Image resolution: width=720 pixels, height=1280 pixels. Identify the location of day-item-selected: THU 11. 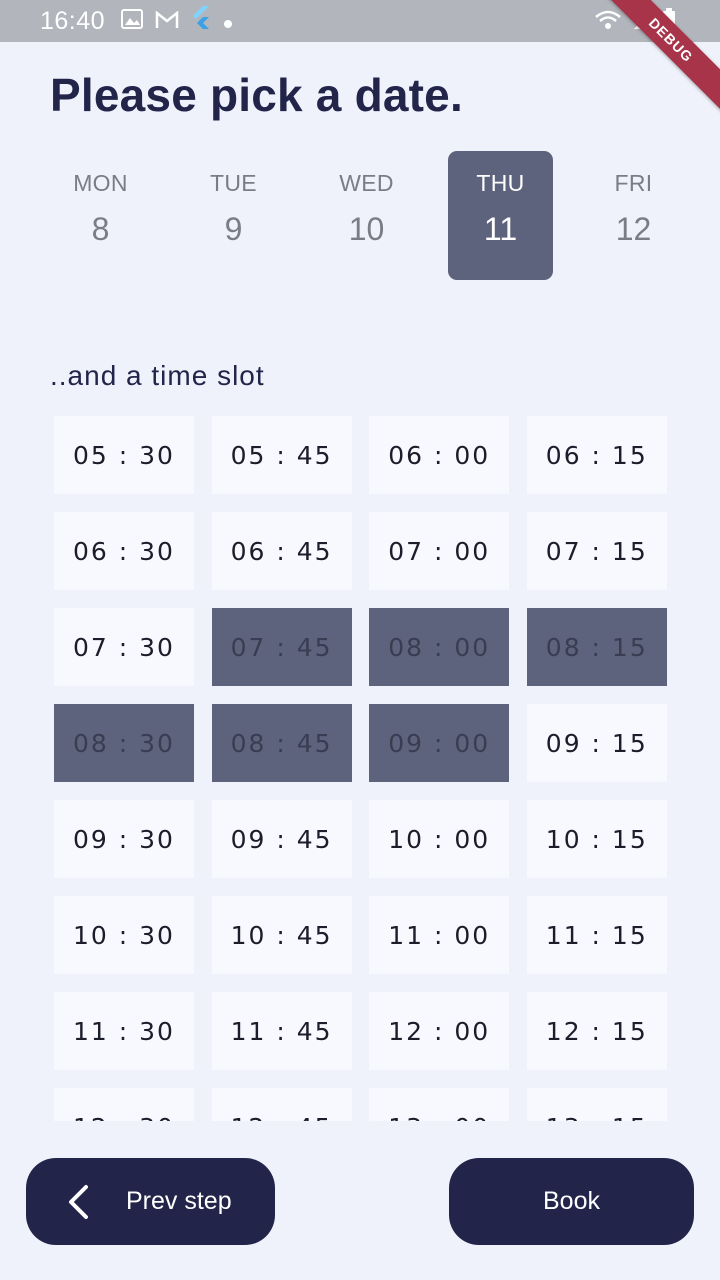
(500, 215).